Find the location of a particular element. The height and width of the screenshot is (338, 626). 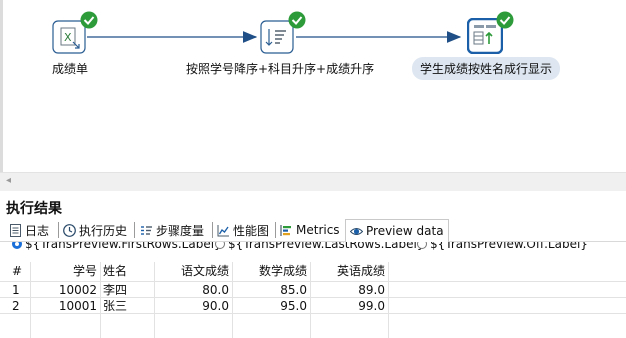

table-cell: 10002 is located at coordinates (77, 290).